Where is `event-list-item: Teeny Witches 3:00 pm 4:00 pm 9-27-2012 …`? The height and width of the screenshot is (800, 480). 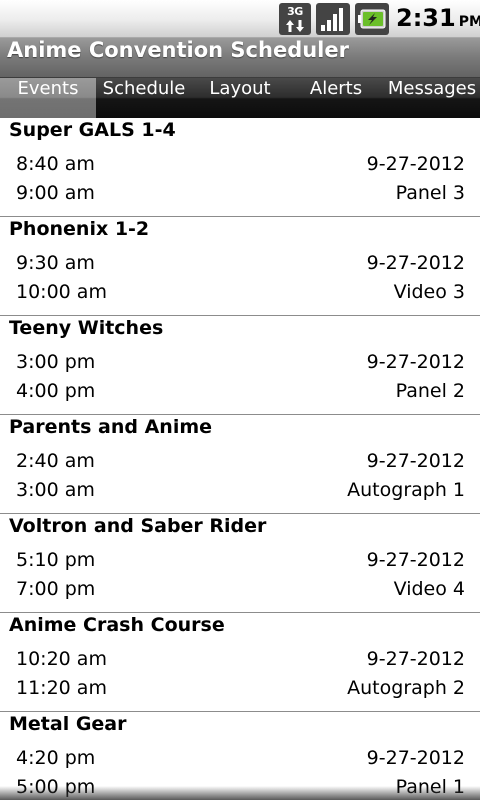 event-list-item: Teeny Witches 3:00 pm 4:00 pm 9-27-2012 … is located at coordinates (240, 365).